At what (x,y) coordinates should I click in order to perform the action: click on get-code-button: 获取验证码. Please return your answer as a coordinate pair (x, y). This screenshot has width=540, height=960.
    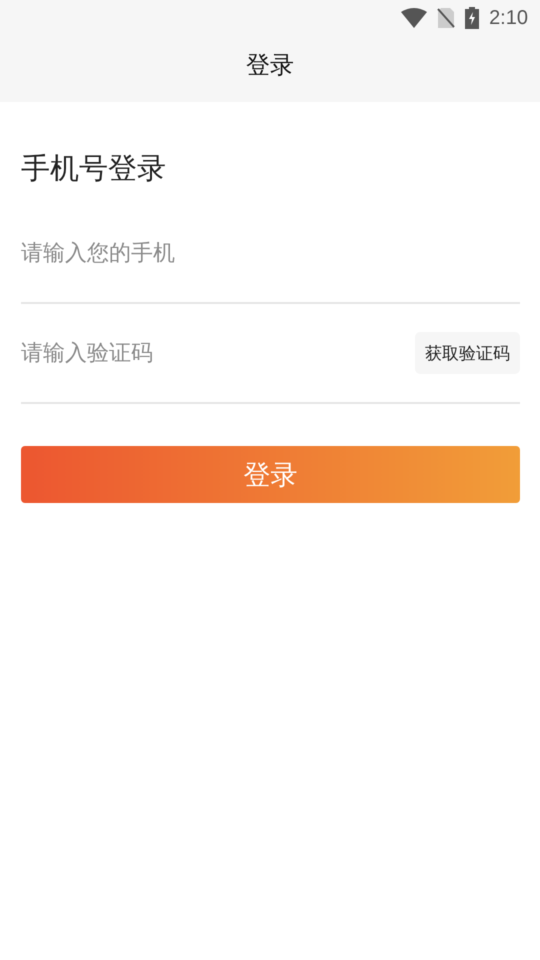
    Looking at the image, I should click on (467, 353).